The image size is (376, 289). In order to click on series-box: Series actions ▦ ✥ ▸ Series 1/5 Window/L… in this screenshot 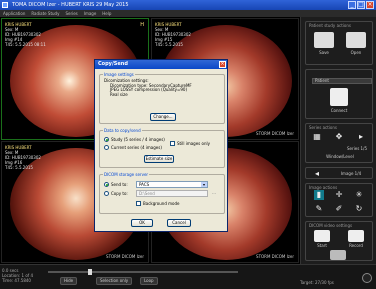, I will do `click(339, 143)`.